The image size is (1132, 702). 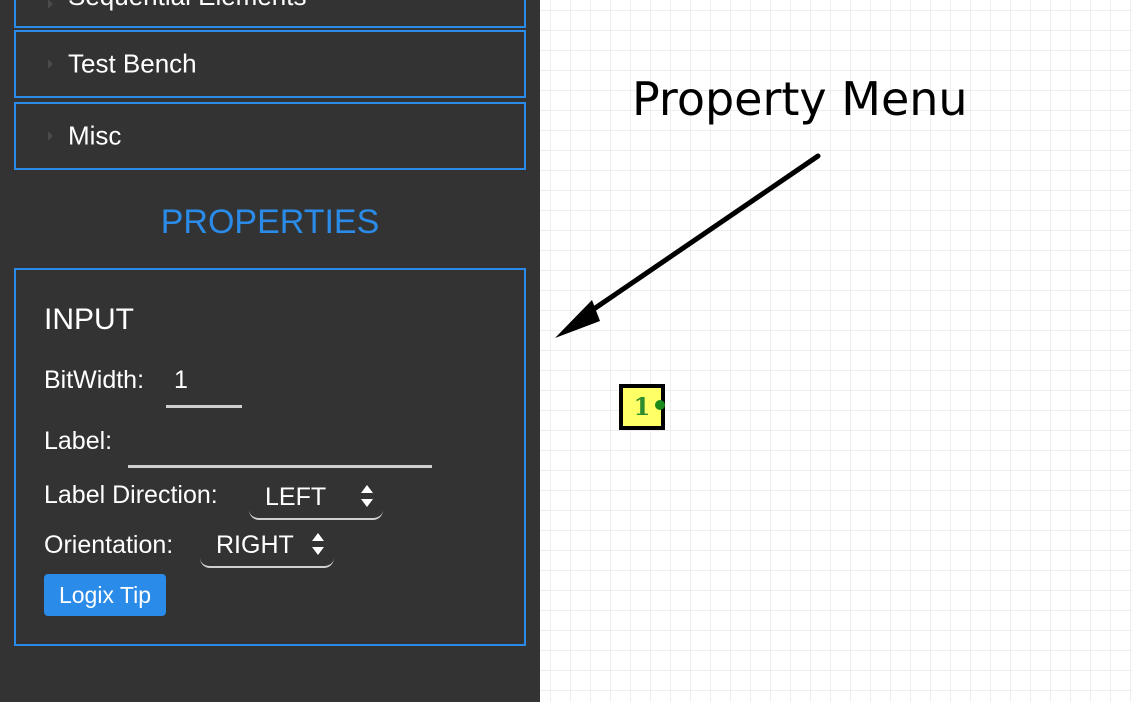 I want to click on annotation-arrow-icon, so click(x=688, y=245).